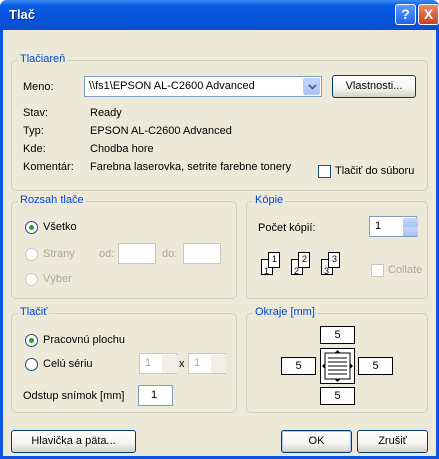  What do you see at coordinates (392, 441) in the screenshot?
I see `cancel-button: Zrušiť` at bounding box center [392, 441].